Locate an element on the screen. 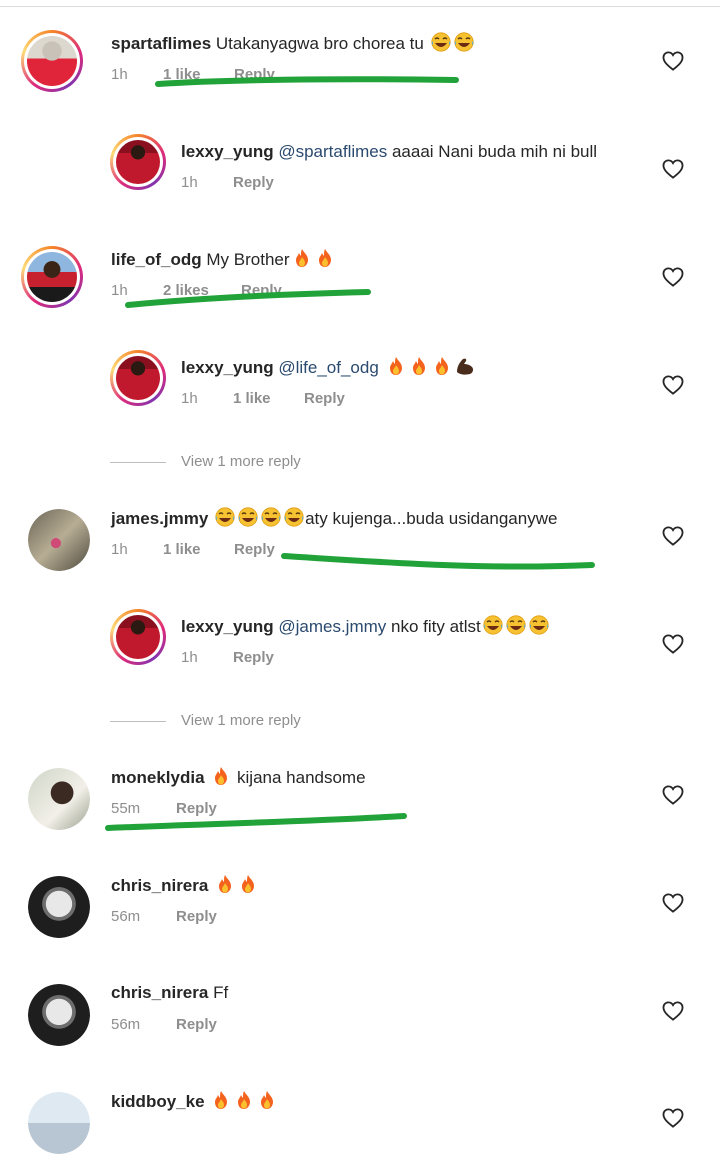 The width and height of the screenshot is (720, 1154). comment-text: chris_nirera Ff is located at coordinates (169, 993).